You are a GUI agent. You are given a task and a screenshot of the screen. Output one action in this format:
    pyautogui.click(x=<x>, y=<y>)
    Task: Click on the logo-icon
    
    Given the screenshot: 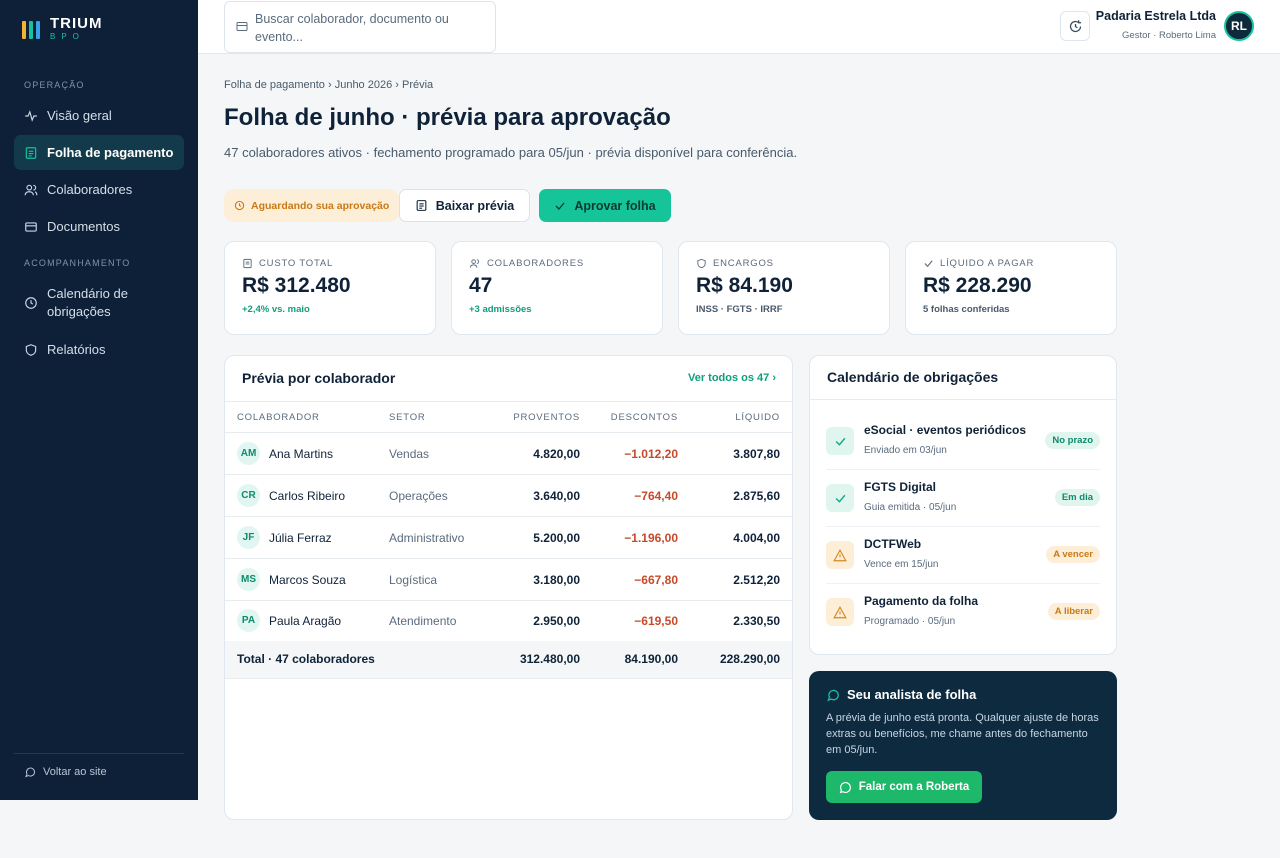 What is the action you would take?
    pyautogui.click(x=31, y=29)
    